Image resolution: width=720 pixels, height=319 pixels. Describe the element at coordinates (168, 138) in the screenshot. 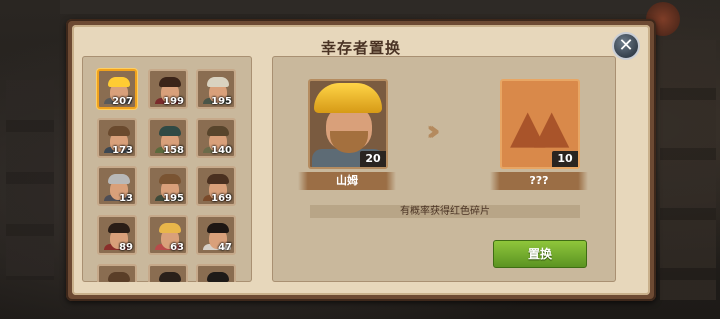

I see `survivor-slot: 158` at that location.